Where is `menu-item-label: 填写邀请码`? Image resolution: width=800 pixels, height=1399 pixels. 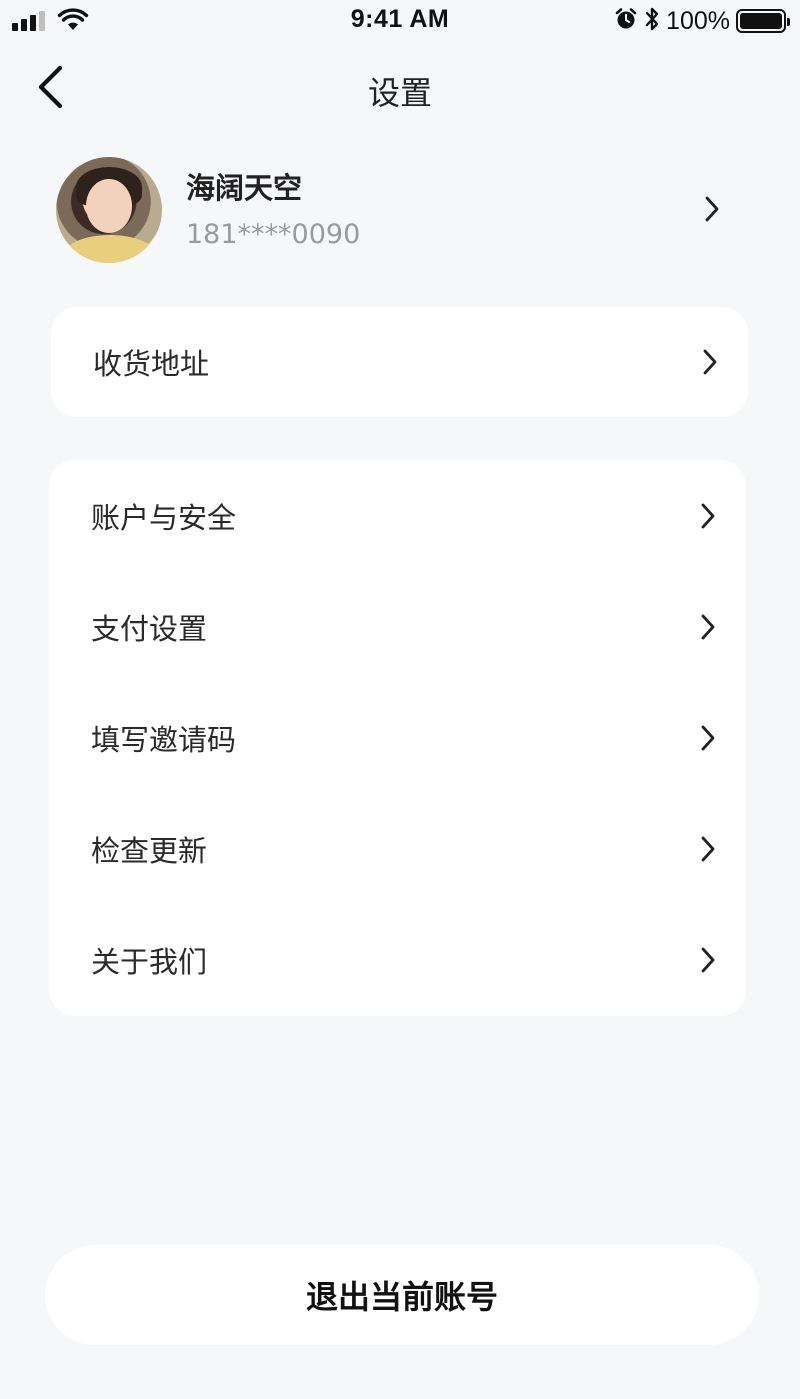
menu-item-label: 填写邀请码 is located at coordinates (164, 739).